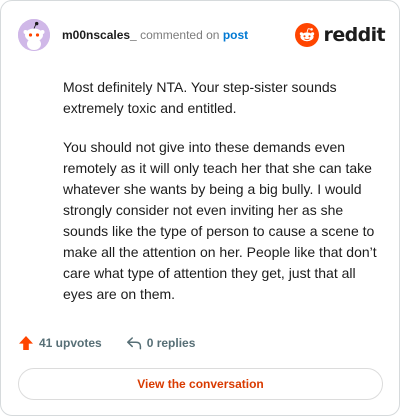 The image size is (400, 416). What do you see at coordinates (235, 35) in the screenshot?
I see `post-link: post` at bounding box center [235, 35].